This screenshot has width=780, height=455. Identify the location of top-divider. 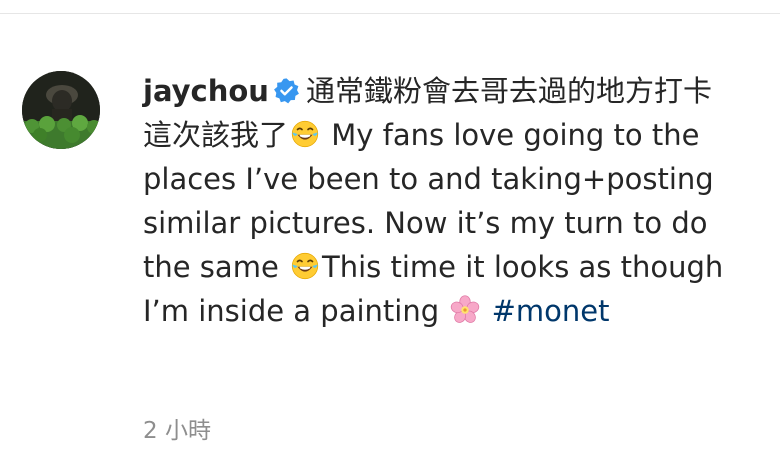
(390, 7).